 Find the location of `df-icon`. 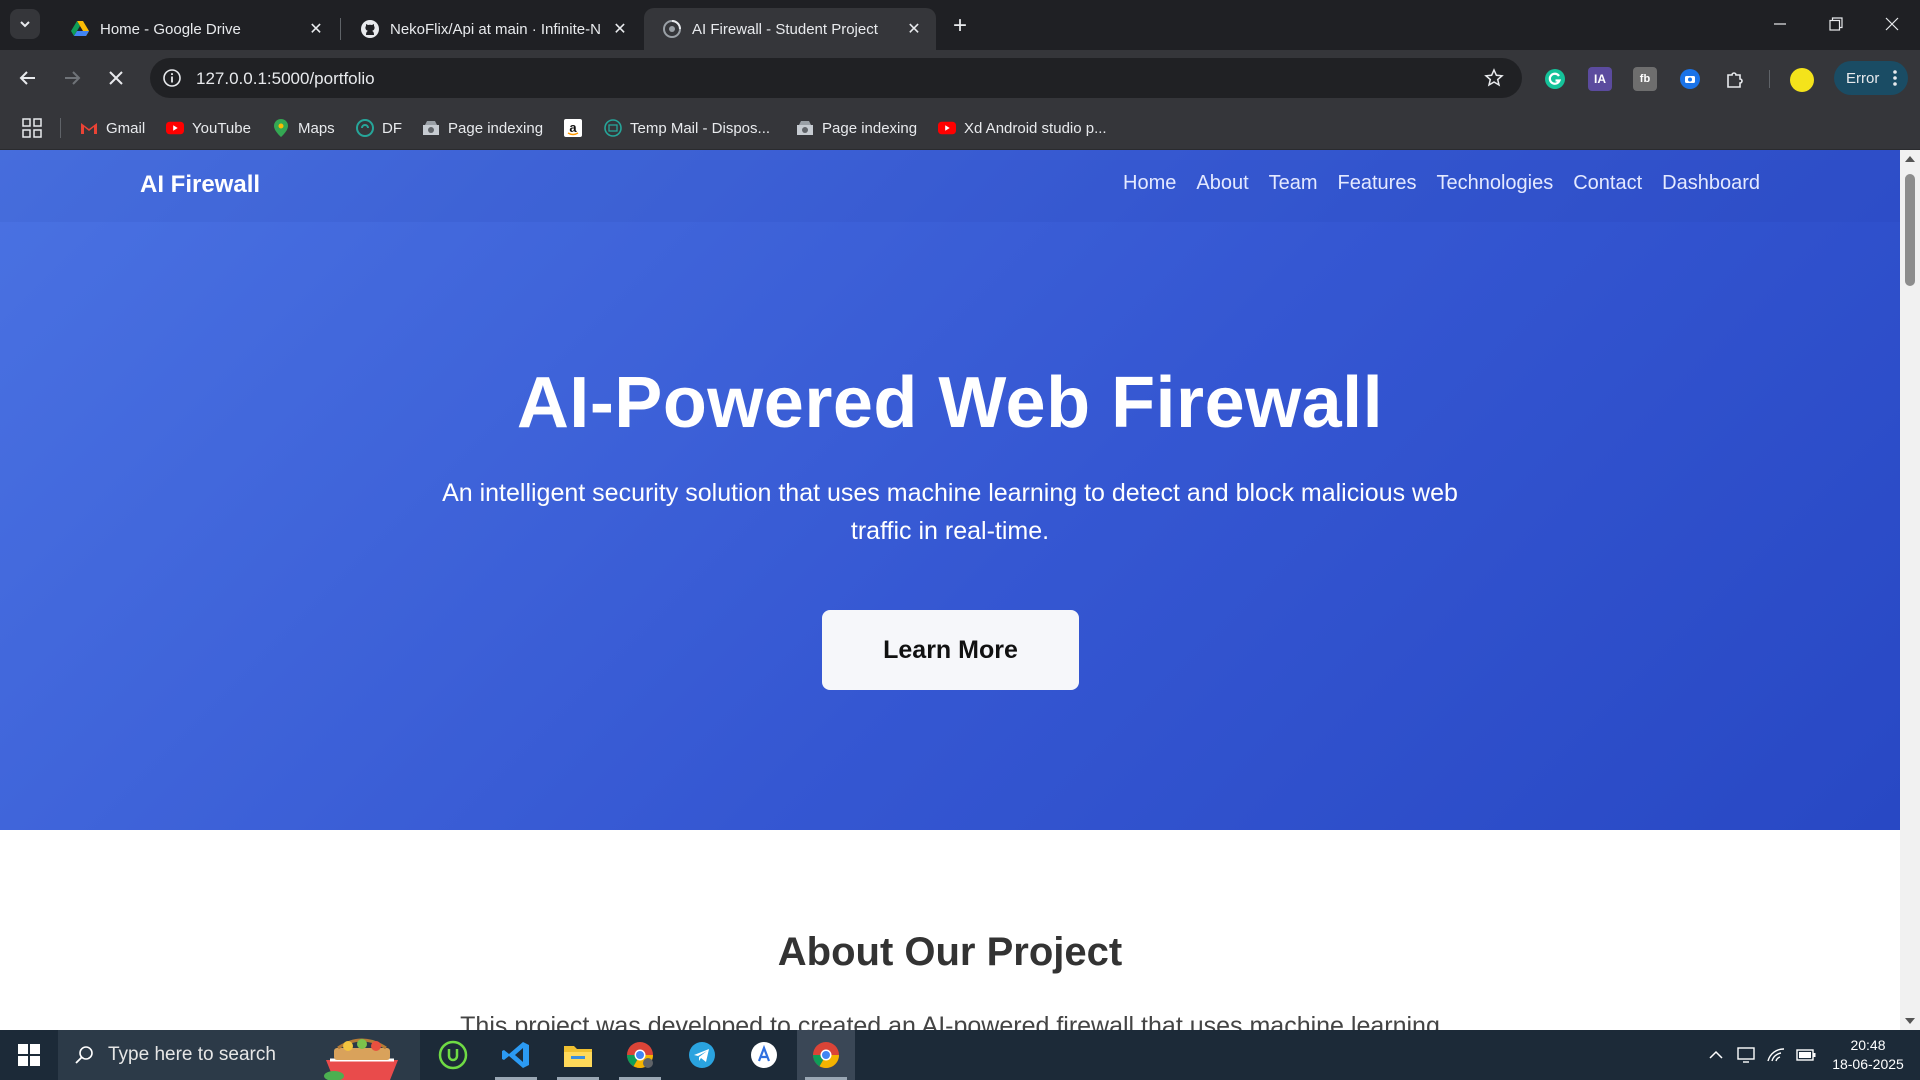

df-icon is located at coordinates (365, 128).